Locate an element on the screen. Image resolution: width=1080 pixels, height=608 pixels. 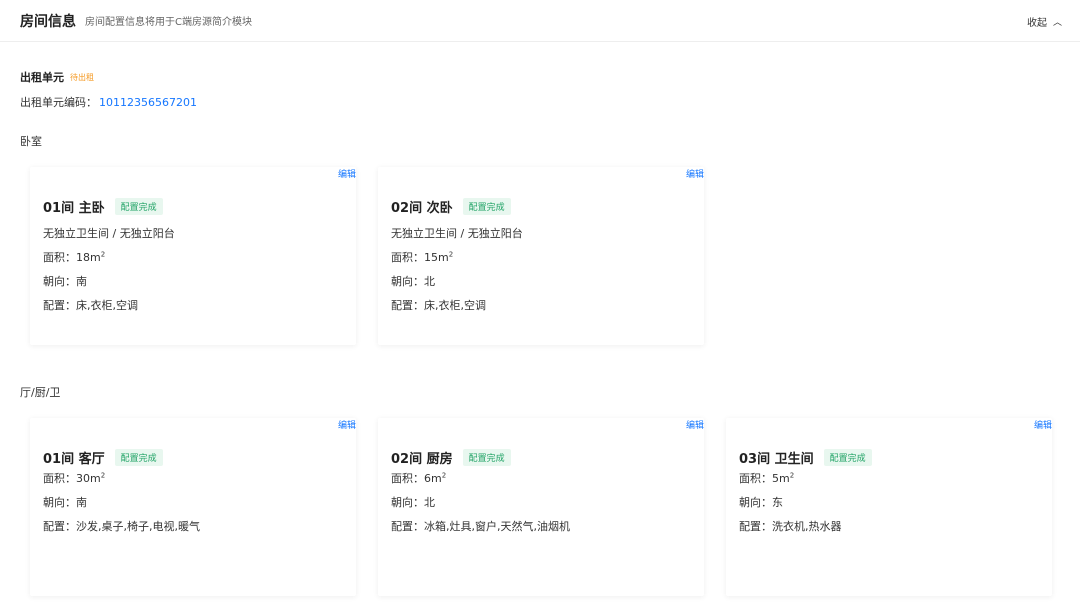
chevron-up-icon: ︿ is located at coordinates (1057, 23).